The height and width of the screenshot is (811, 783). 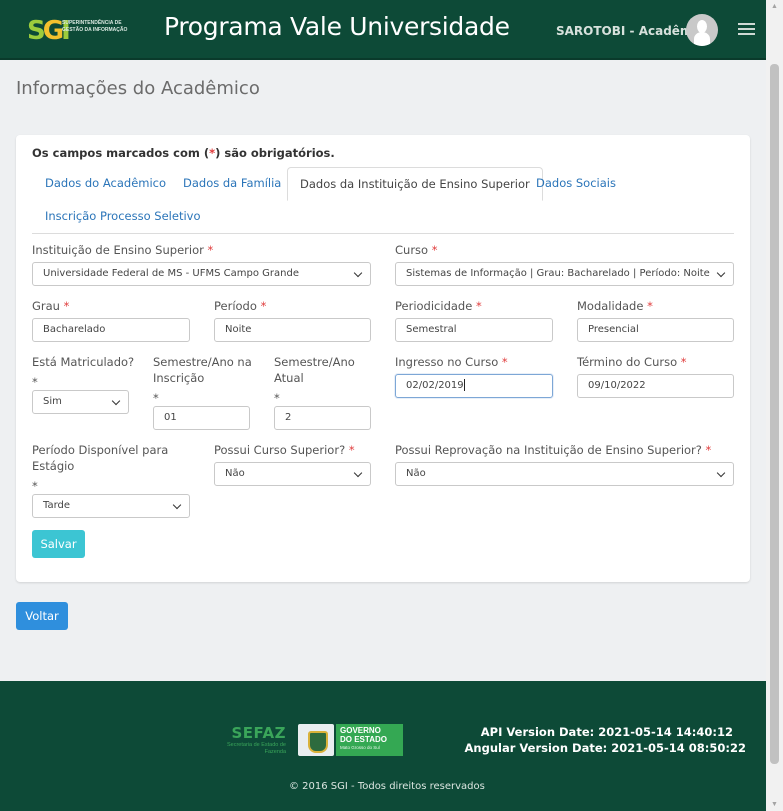 I want to click on reprovacao-select: Não, so click(x=564, y=474).